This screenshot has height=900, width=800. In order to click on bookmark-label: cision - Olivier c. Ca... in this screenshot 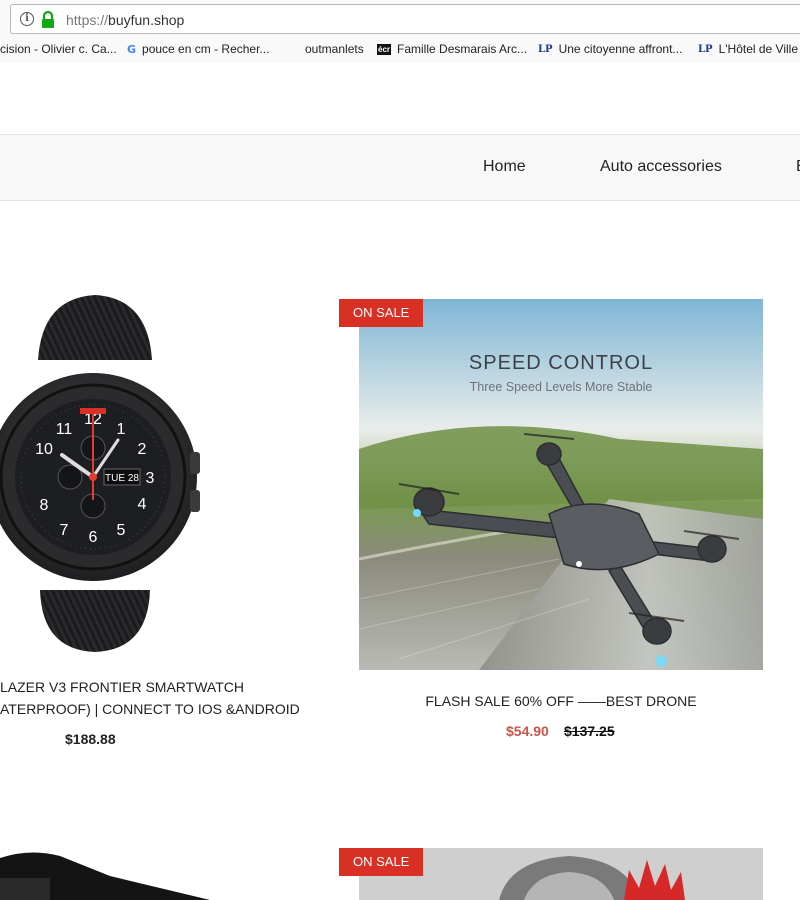, I will do `click(58, 49)`.